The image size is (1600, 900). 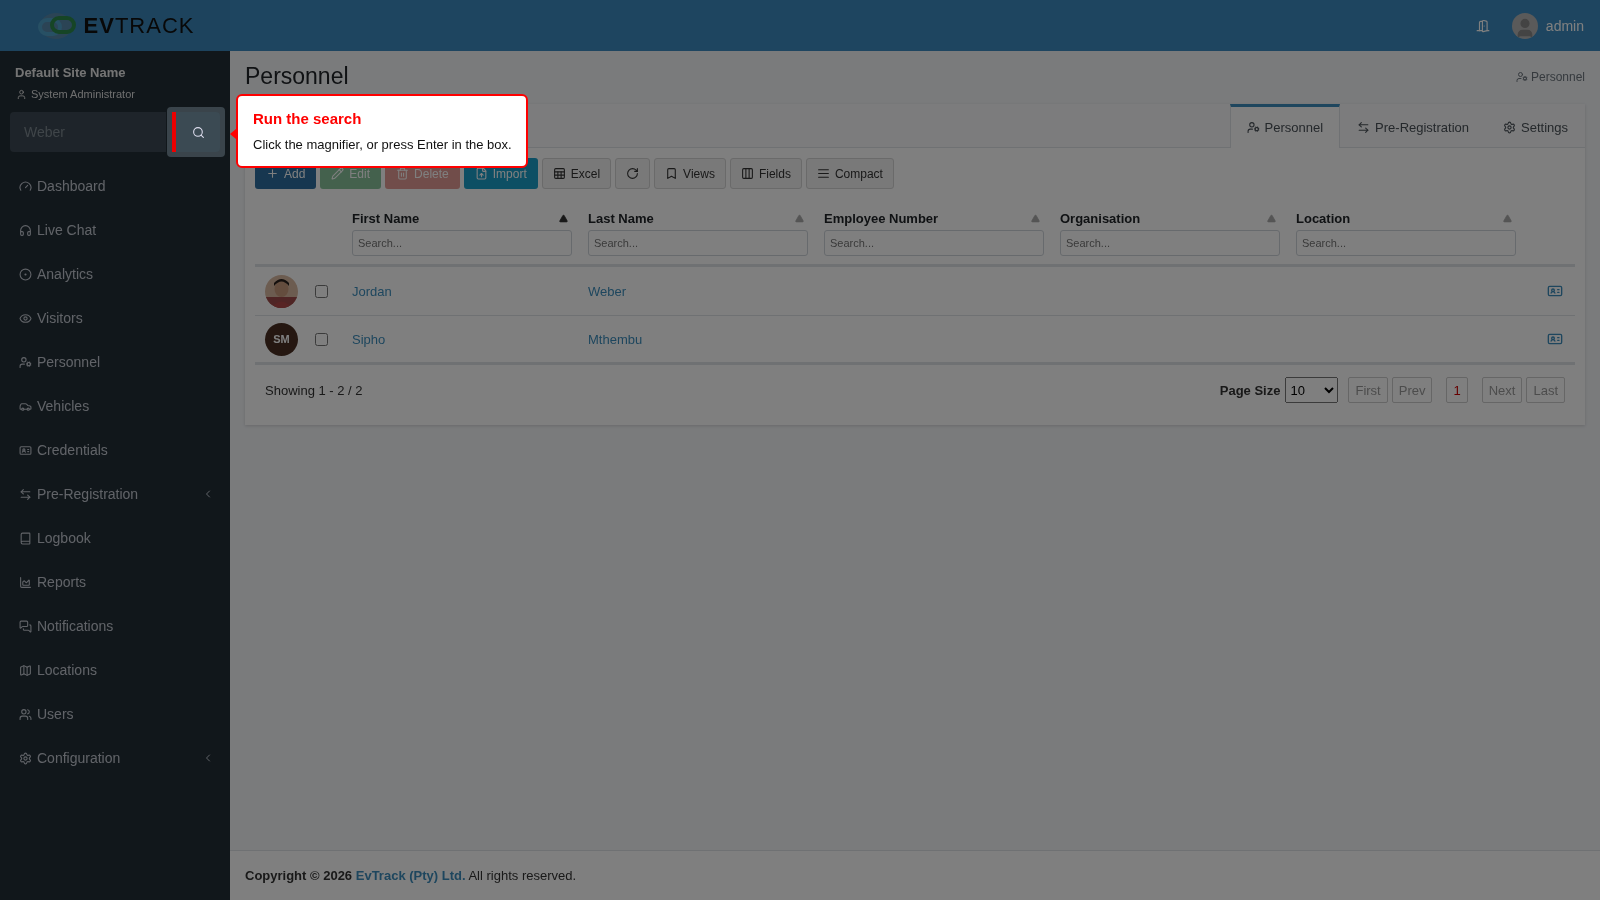 What do you see at coordinates (576, 173) in the screenshot?
I see `toolbar-button: Excel` at bounding box center [576, 173].